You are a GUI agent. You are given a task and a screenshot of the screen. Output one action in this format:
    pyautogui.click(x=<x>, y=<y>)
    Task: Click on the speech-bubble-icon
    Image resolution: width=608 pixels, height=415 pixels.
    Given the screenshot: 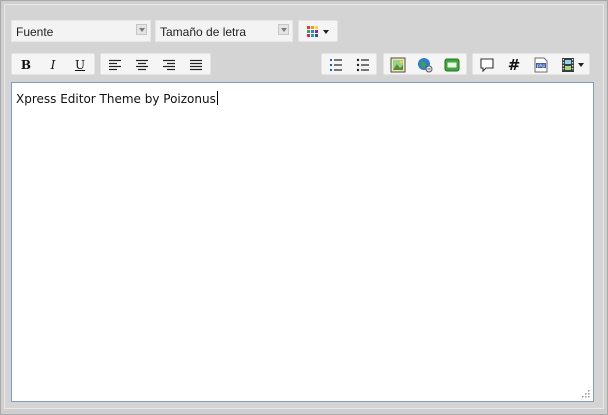 What is the action you would take?
    pyautogui.click(x=487, y=64)
    